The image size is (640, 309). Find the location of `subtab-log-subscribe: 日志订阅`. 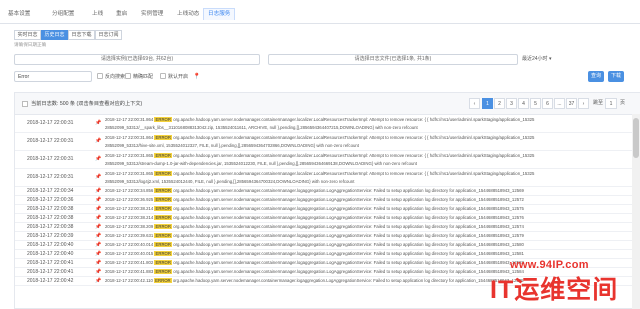

subtab-log-subscribe: 日志订阅 is located at coordinates (108, 35).